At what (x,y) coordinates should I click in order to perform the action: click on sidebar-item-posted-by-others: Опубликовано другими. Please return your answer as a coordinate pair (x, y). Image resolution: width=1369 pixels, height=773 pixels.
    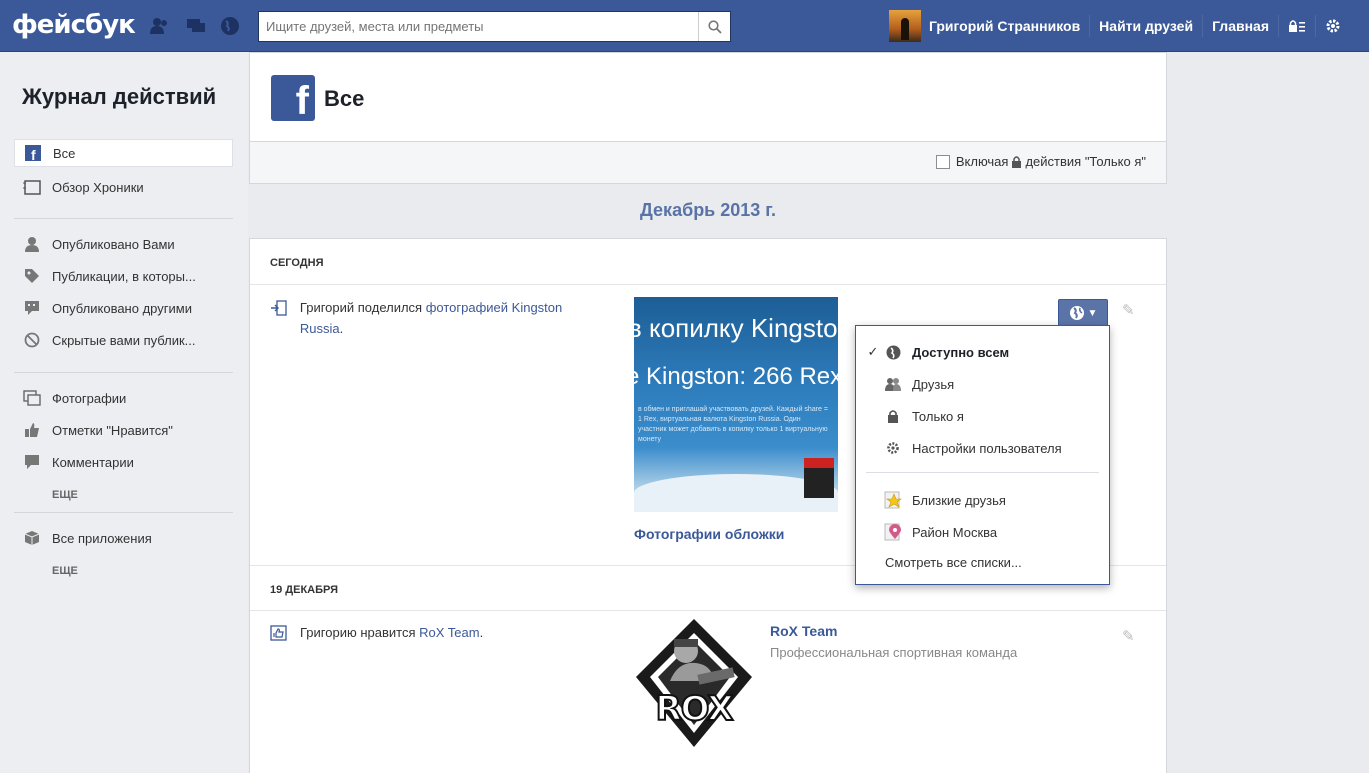
    Looking at the image, I should click on (123, 308).